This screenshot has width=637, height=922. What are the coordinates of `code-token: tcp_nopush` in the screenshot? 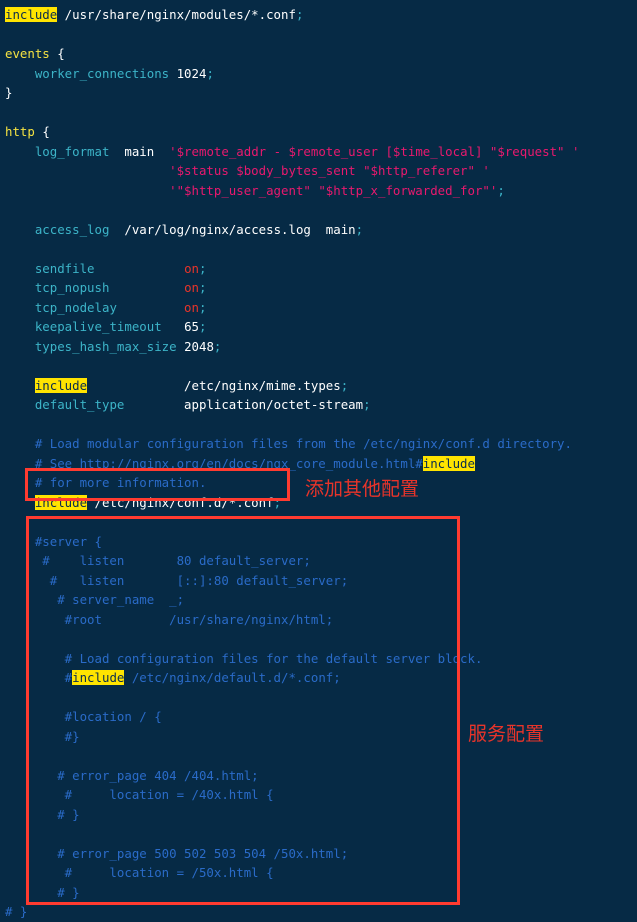 It's located at (72, 287).